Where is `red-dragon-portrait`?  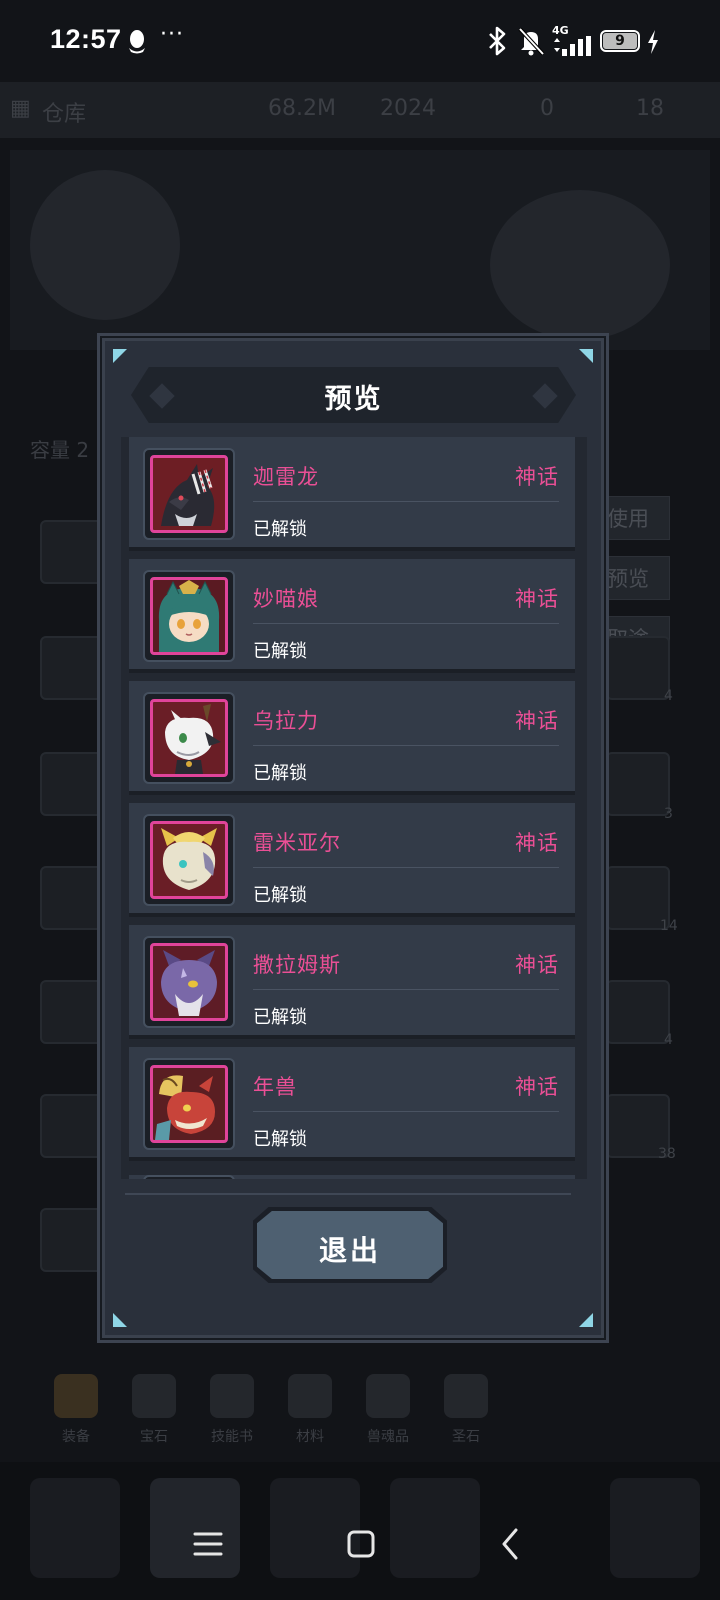 red-dragon-portrait is located at coordinates (189, 1104).